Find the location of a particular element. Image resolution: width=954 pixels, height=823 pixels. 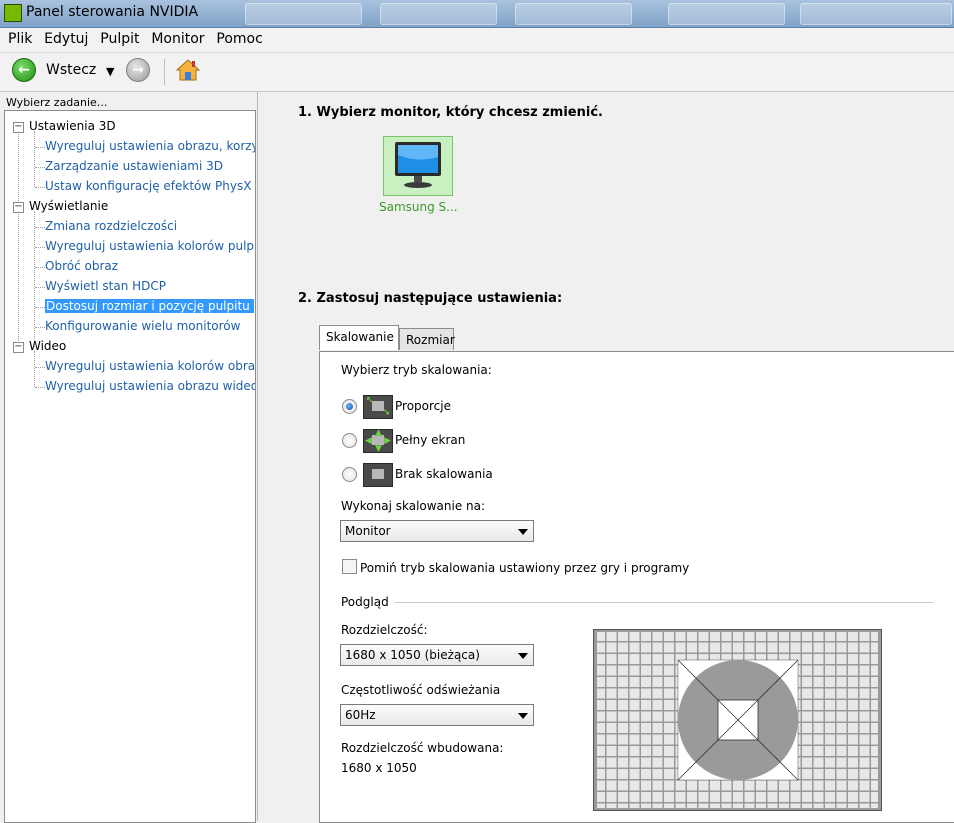

menu-monitor: Monitor is located at coordinates (173, 37).